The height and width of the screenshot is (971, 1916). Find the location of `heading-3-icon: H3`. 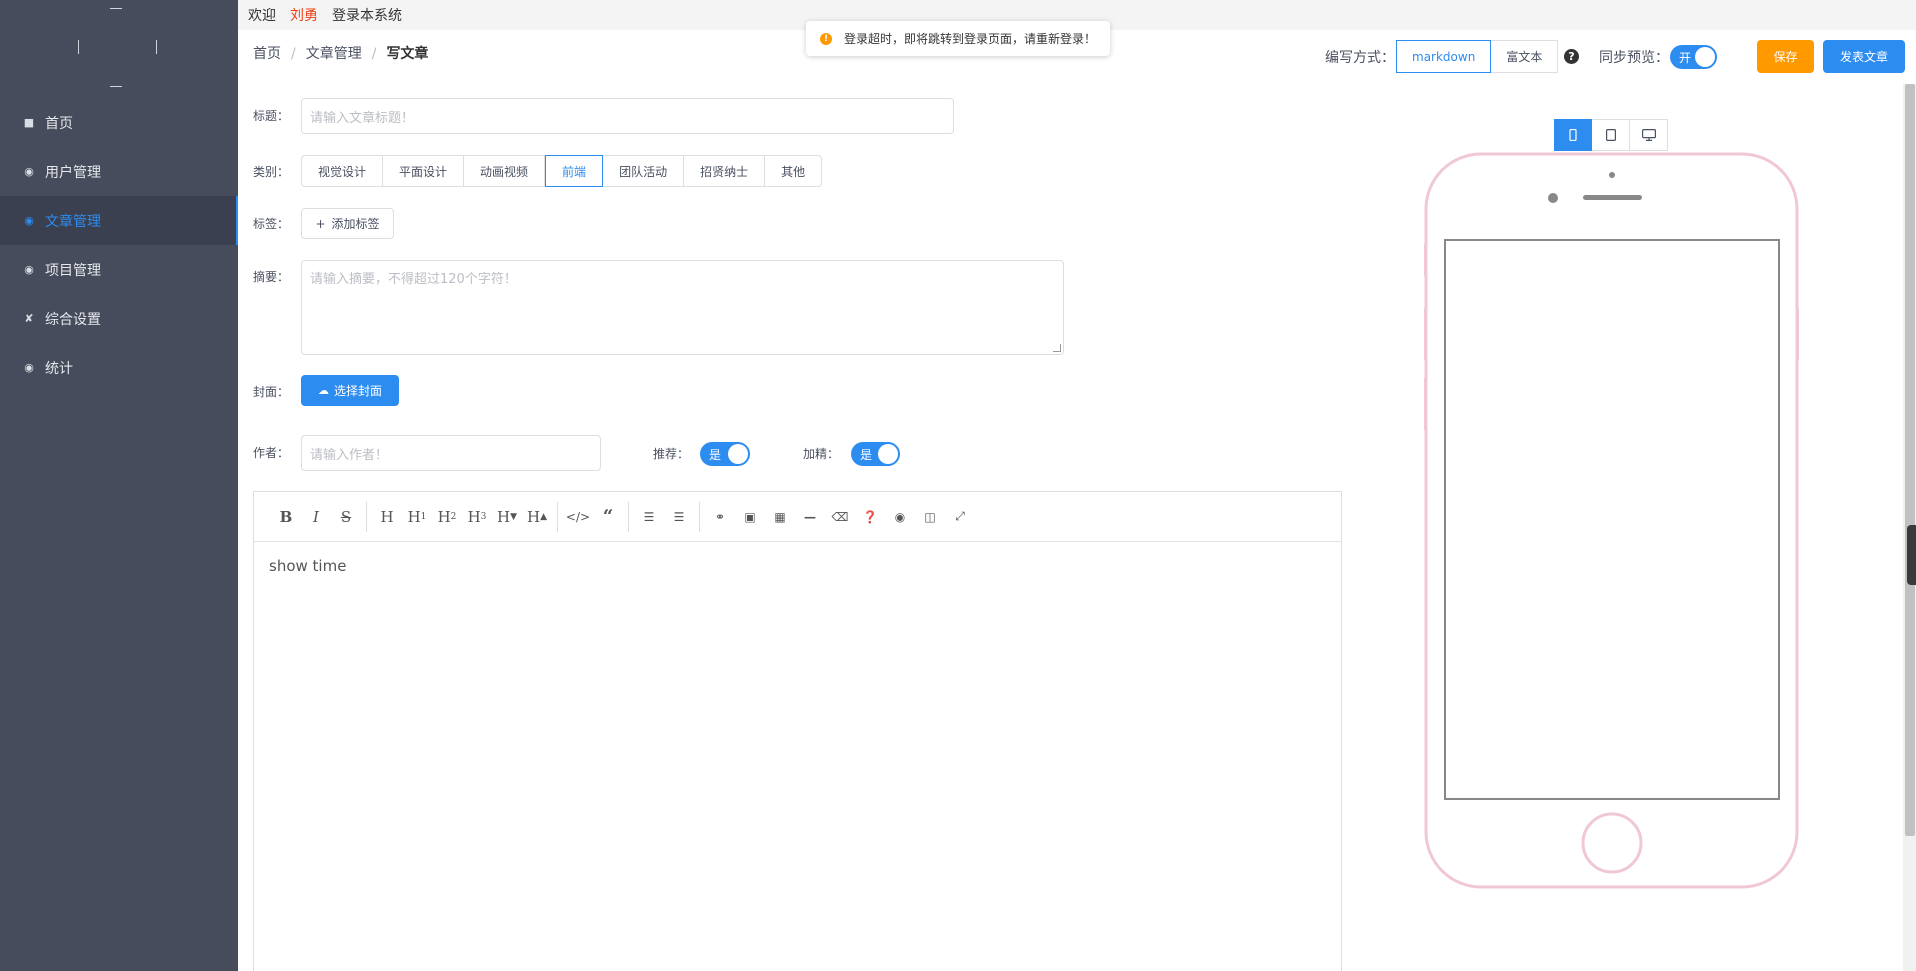

heading-3-icon: H3 is located at coordinates (477, 517).